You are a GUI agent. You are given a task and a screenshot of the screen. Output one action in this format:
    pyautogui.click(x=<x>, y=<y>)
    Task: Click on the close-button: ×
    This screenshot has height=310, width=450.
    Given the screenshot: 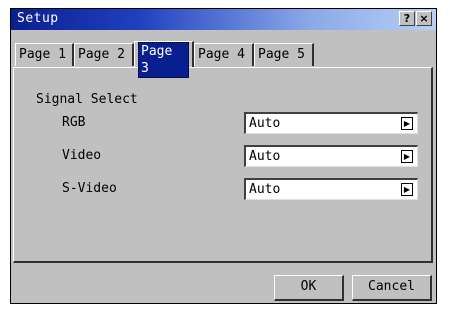 What is the action you would take?
    pyautogui.click(x=424, y=18)
    